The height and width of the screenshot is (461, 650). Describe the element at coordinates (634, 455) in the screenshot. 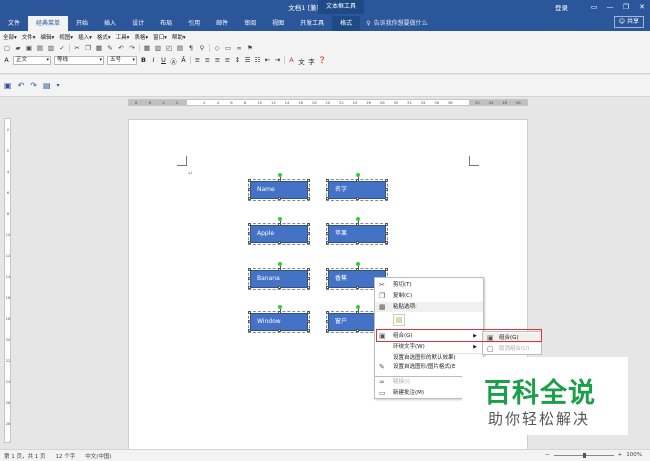

I see `zoom-level: 100%` at that location.